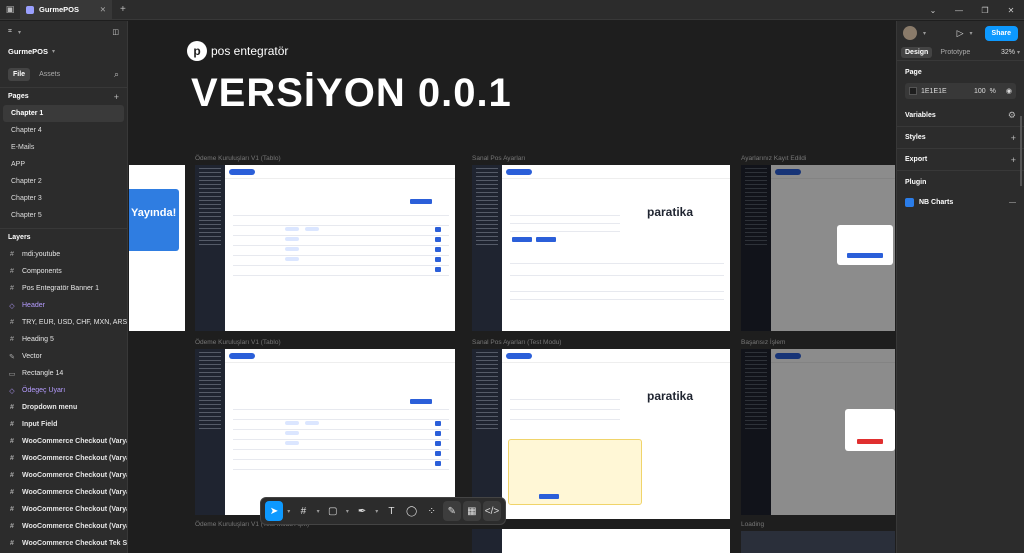  What do you see at coordinates (1009, 91) in the screenshot?
I see `eye-icon: ◉` at bounding box center [1009, 91].